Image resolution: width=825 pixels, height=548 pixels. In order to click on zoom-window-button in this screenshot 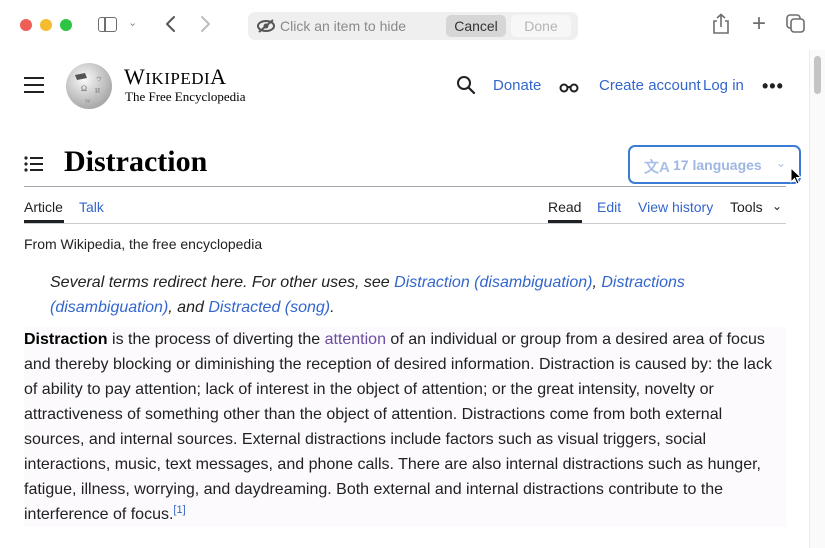, I will do `click(66, 25)`.